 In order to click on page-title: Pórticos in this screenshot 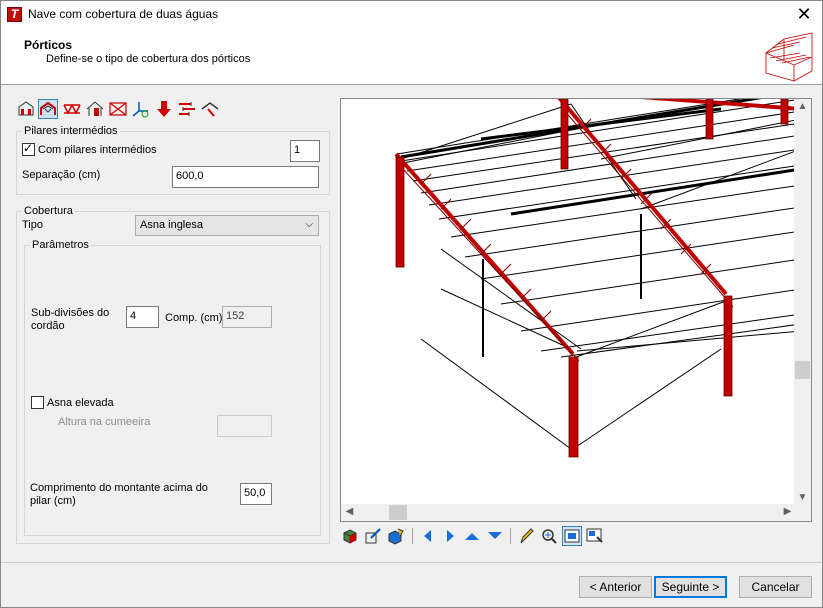, I will do `click(48, 45)`.